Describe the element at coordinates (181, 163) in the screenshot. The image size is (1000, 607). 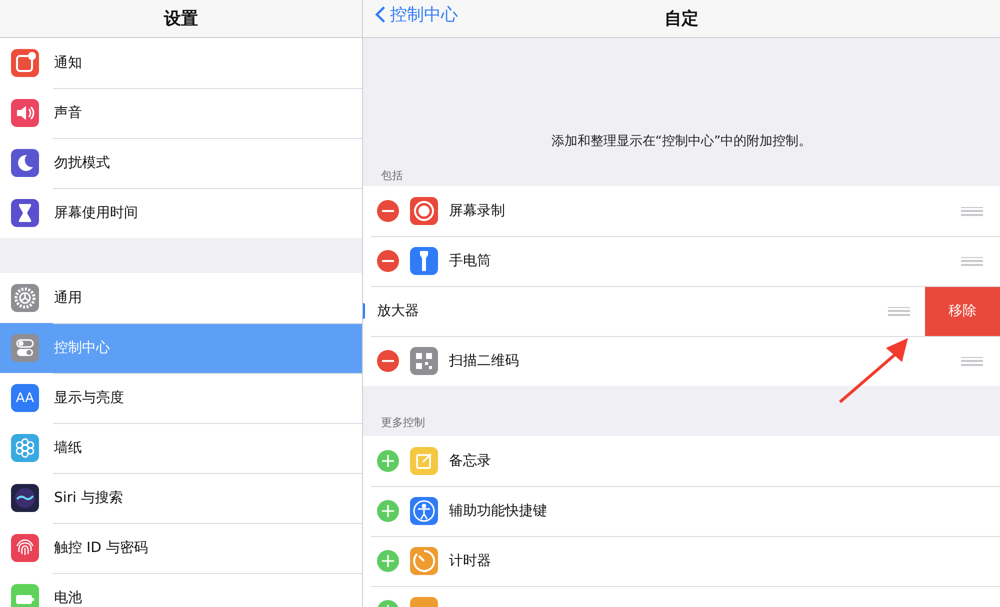
I see `sidebar-item: 勿扰模式` at that location.